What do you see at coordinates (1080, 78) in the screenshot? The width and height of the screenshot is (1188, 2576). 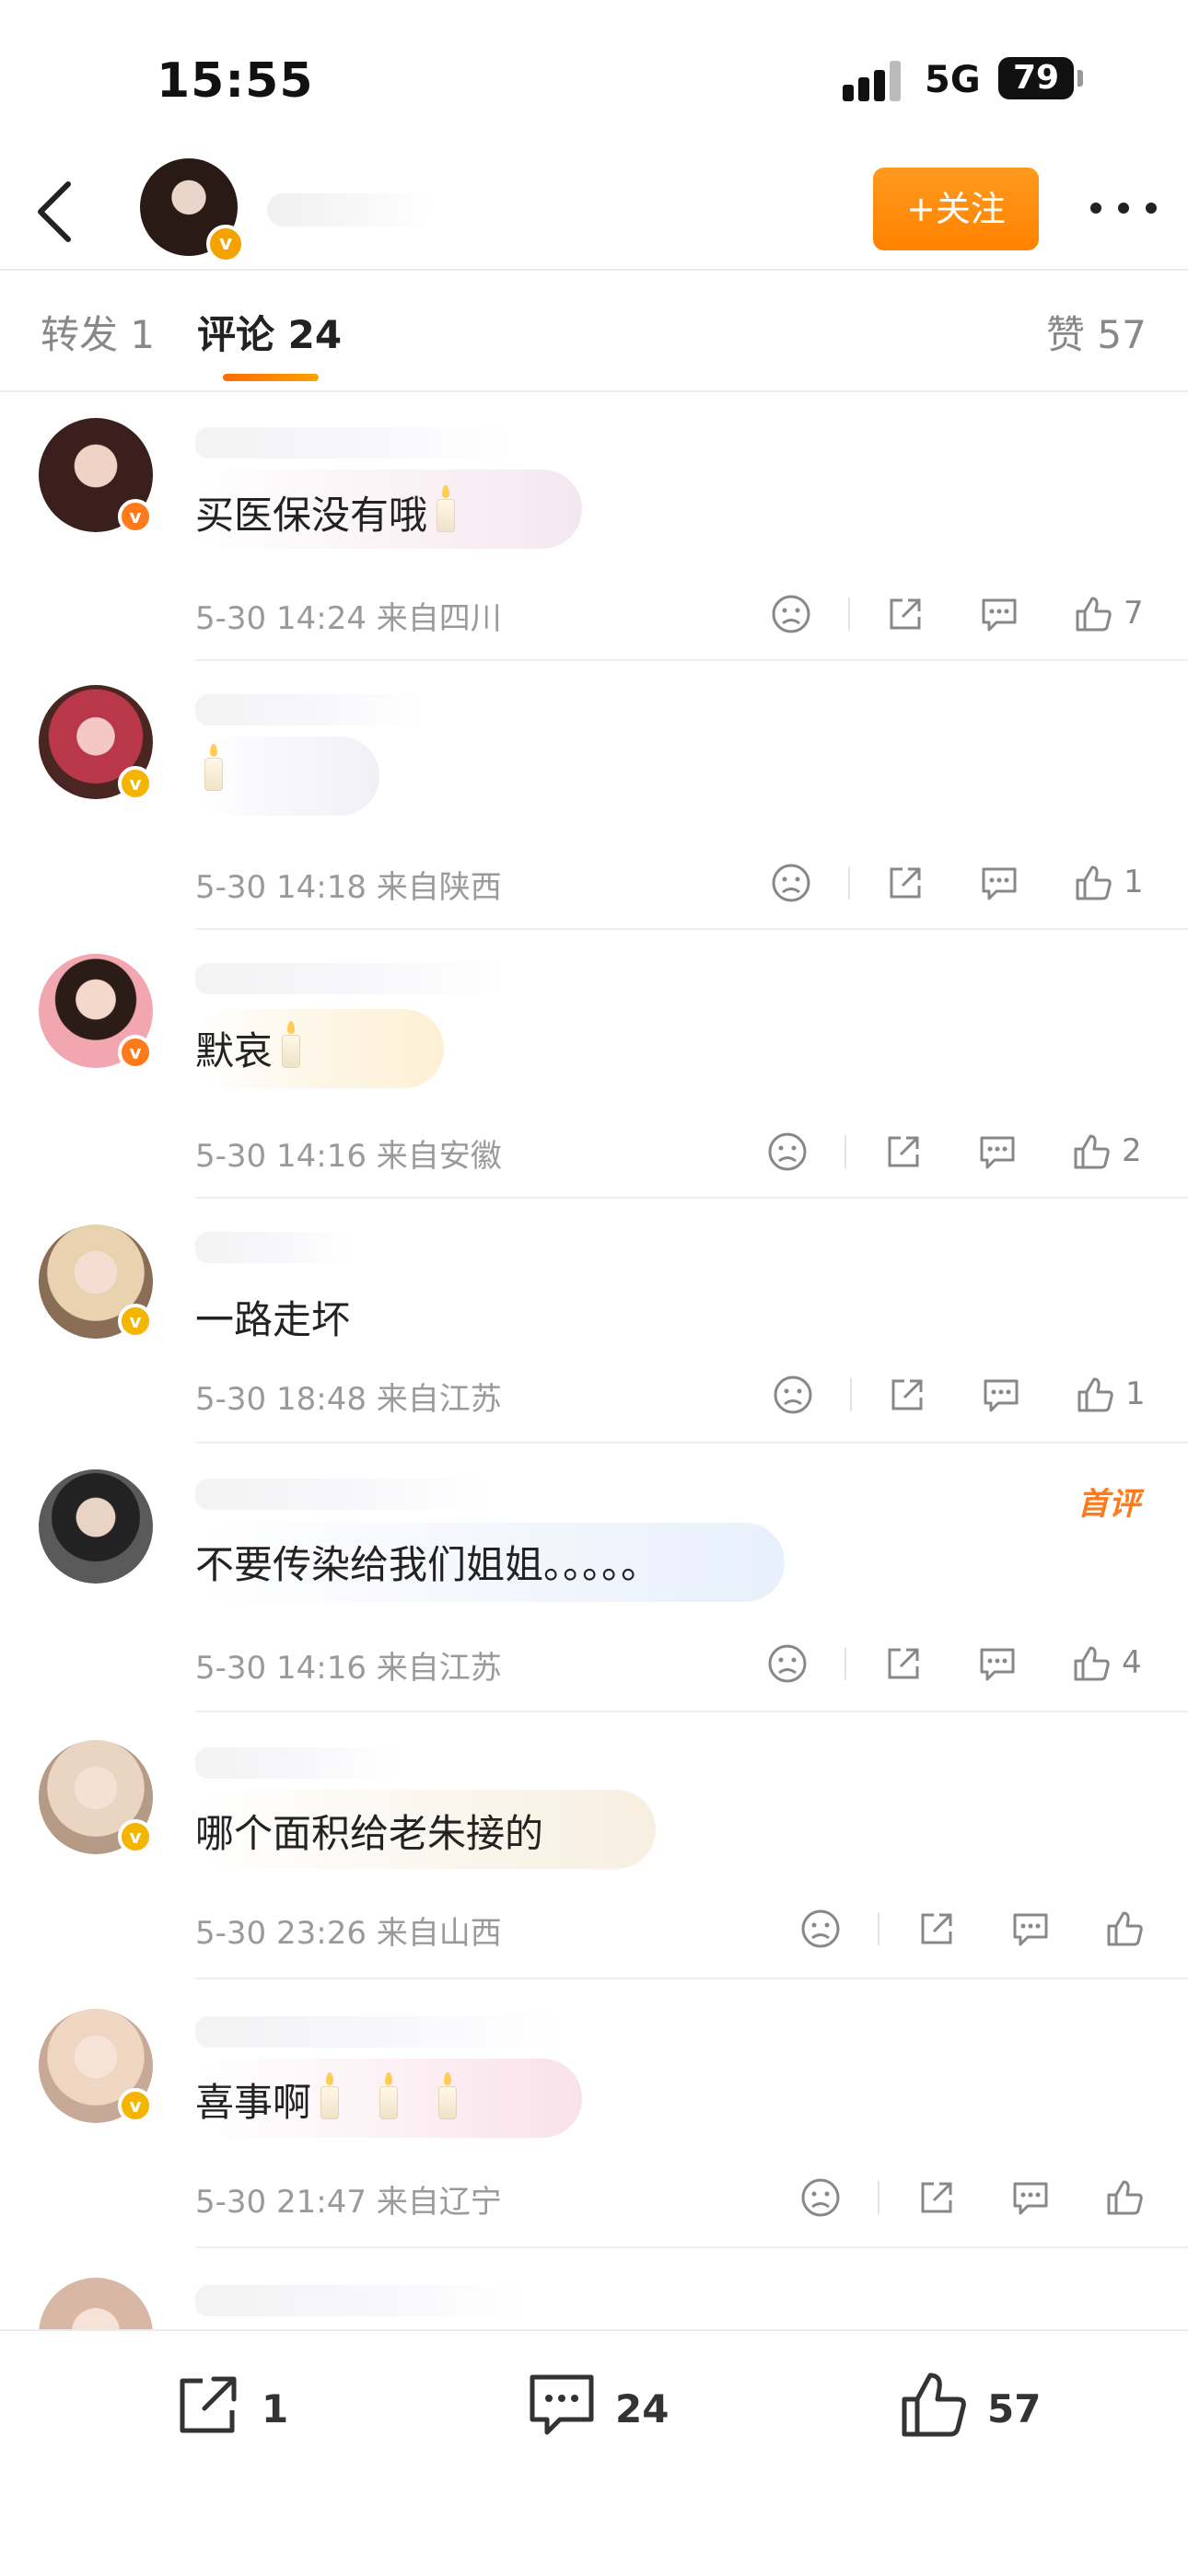 I see `battery-tip` at bounding box center [1080, 78].